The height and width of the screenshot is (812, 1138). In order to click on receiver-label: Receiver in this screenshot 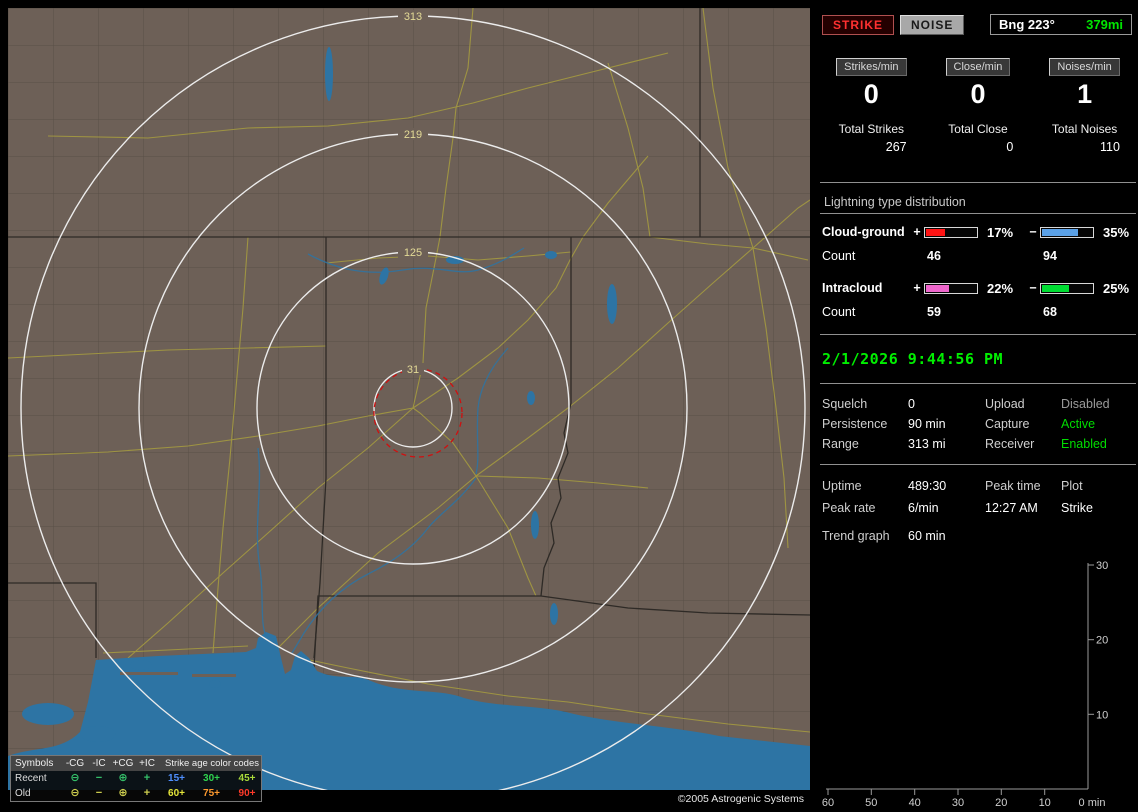, I will do `click(1010, 444)`.